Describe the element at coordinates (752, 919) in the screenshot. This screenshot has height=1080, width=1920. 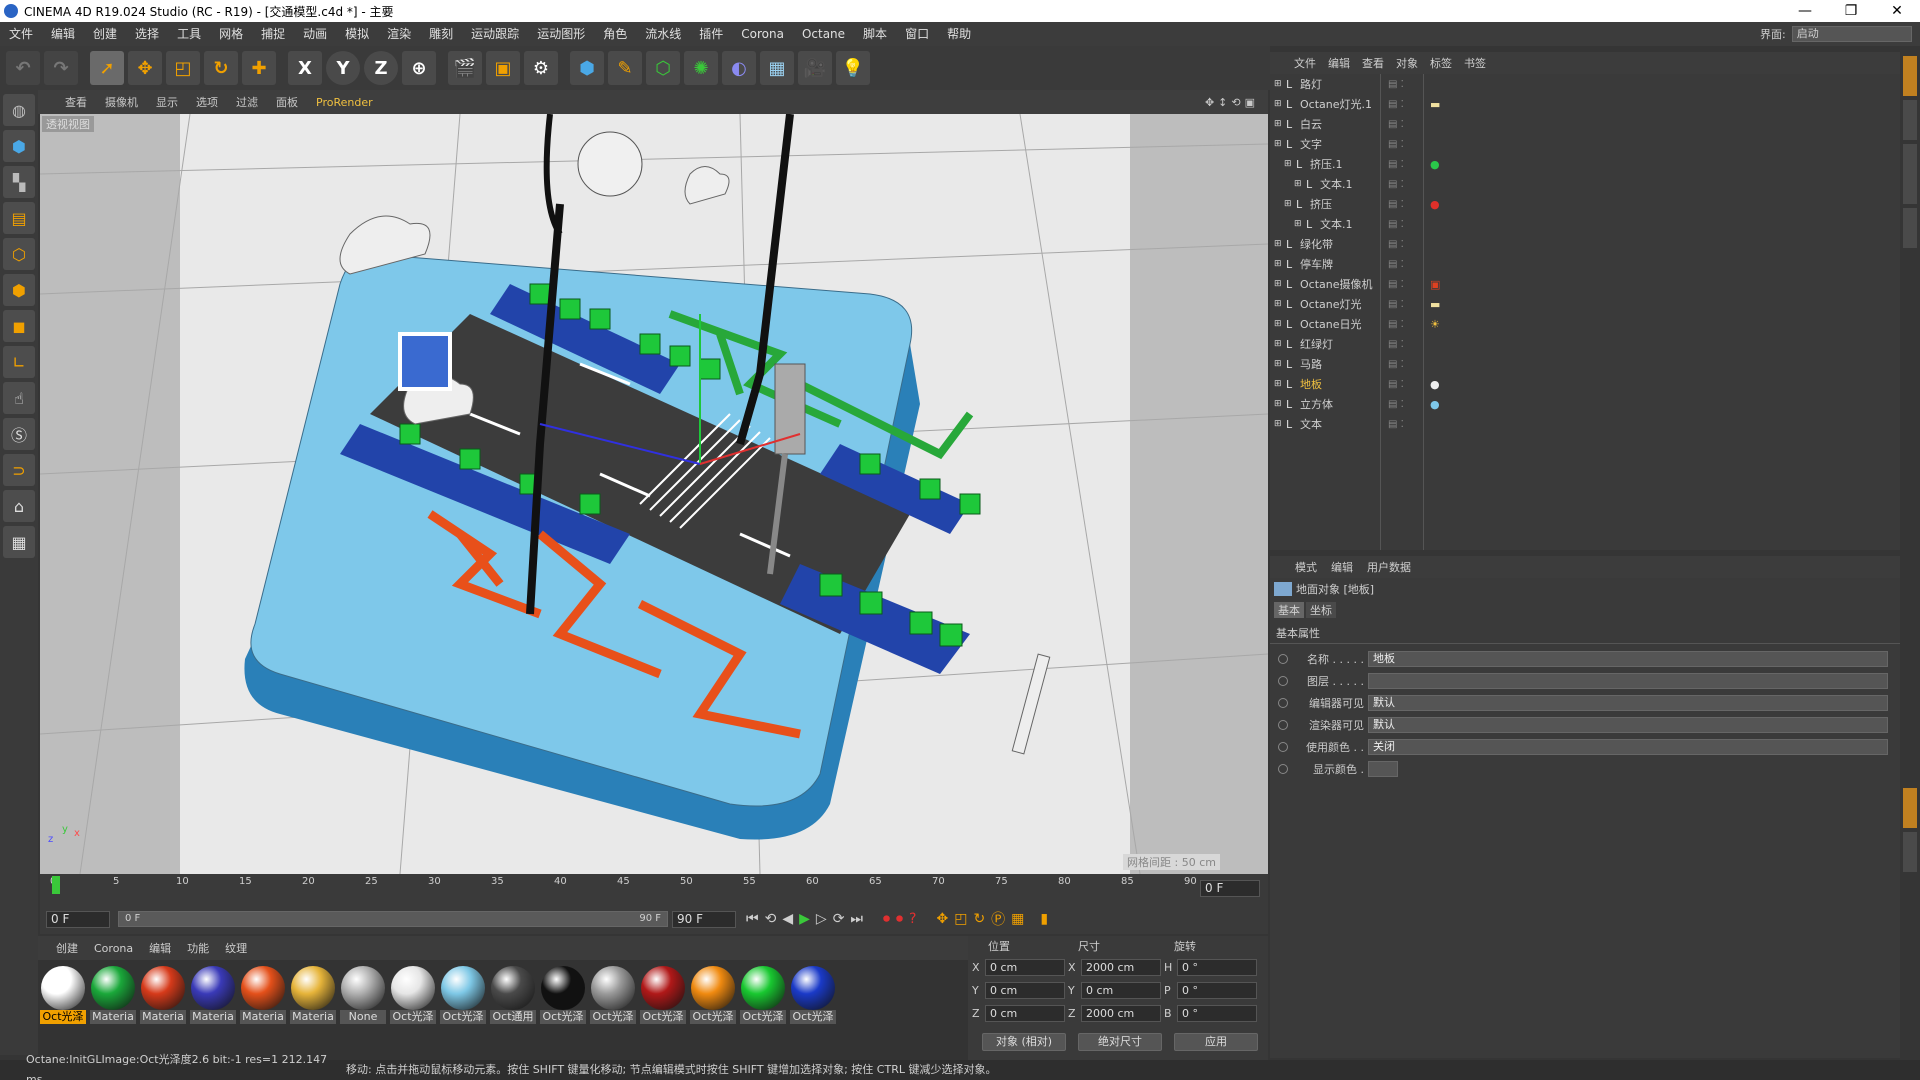
I see `goto-start-icon: ⏮` at that location.